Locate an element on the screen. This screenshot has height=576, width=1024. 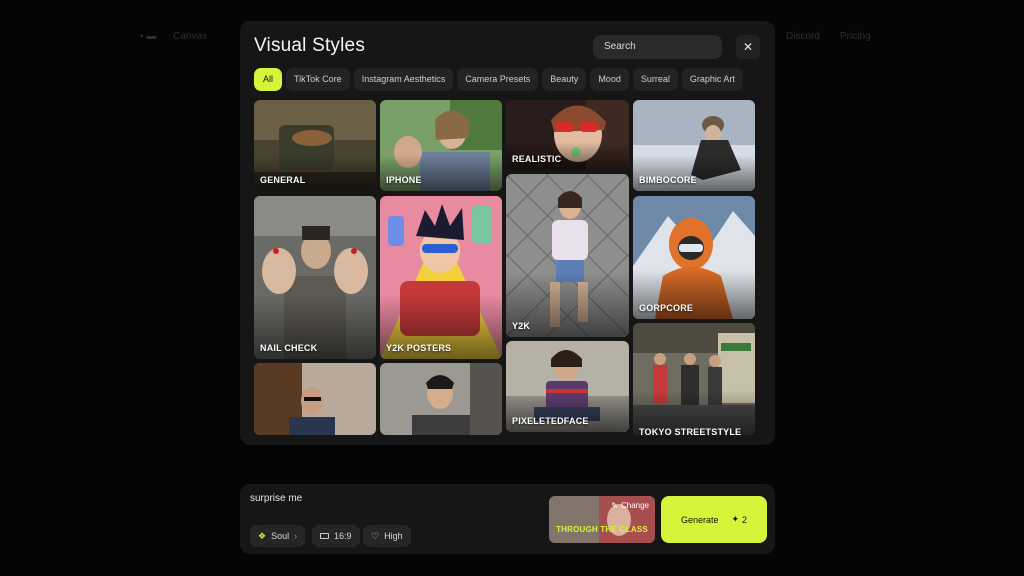
quality-selector: ♡ High is located at coordinates (387, 536).